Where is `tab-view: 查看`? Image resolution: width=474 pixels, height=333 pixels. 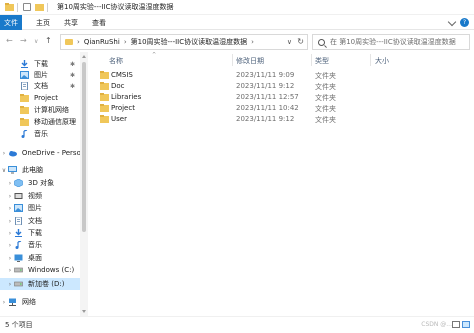
tab-view: 查看 is located at coordinates (99, 22).